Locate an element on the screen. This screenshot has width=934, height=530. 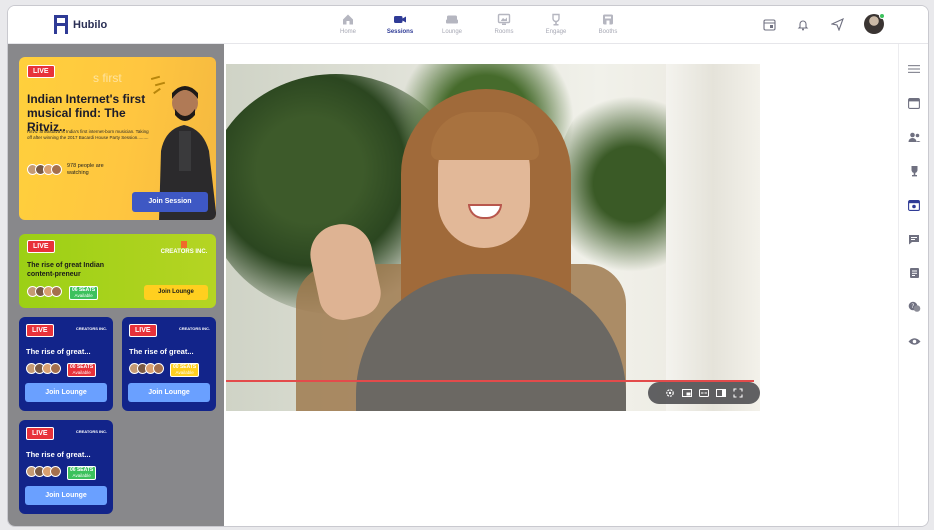
monitor-icon is located at coordinates (504, 19).